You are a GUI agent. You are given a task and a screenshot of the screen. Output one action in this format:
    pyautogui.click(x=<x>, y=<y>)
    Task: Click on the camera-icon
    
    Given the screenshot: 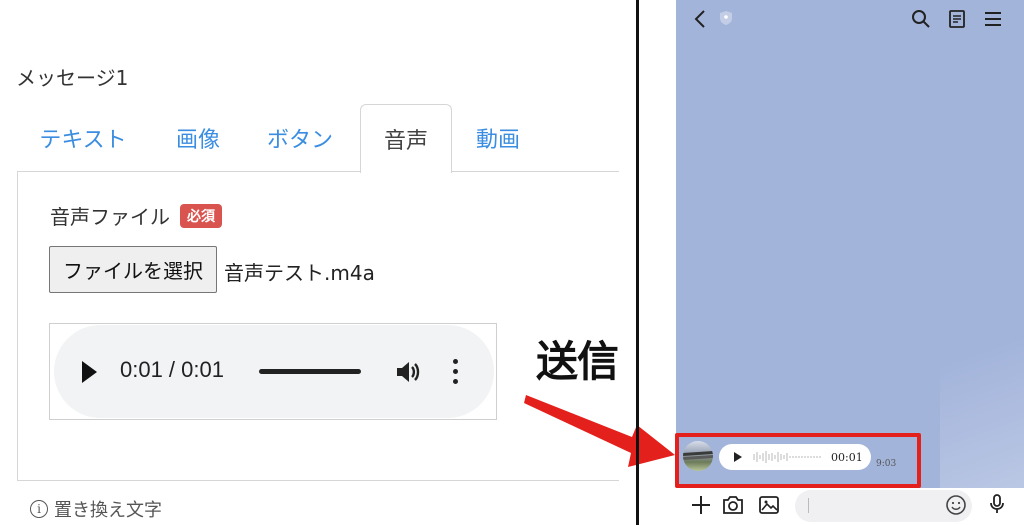 What is the action you would take?
    pyautogui.click(x=733, y=505)
    